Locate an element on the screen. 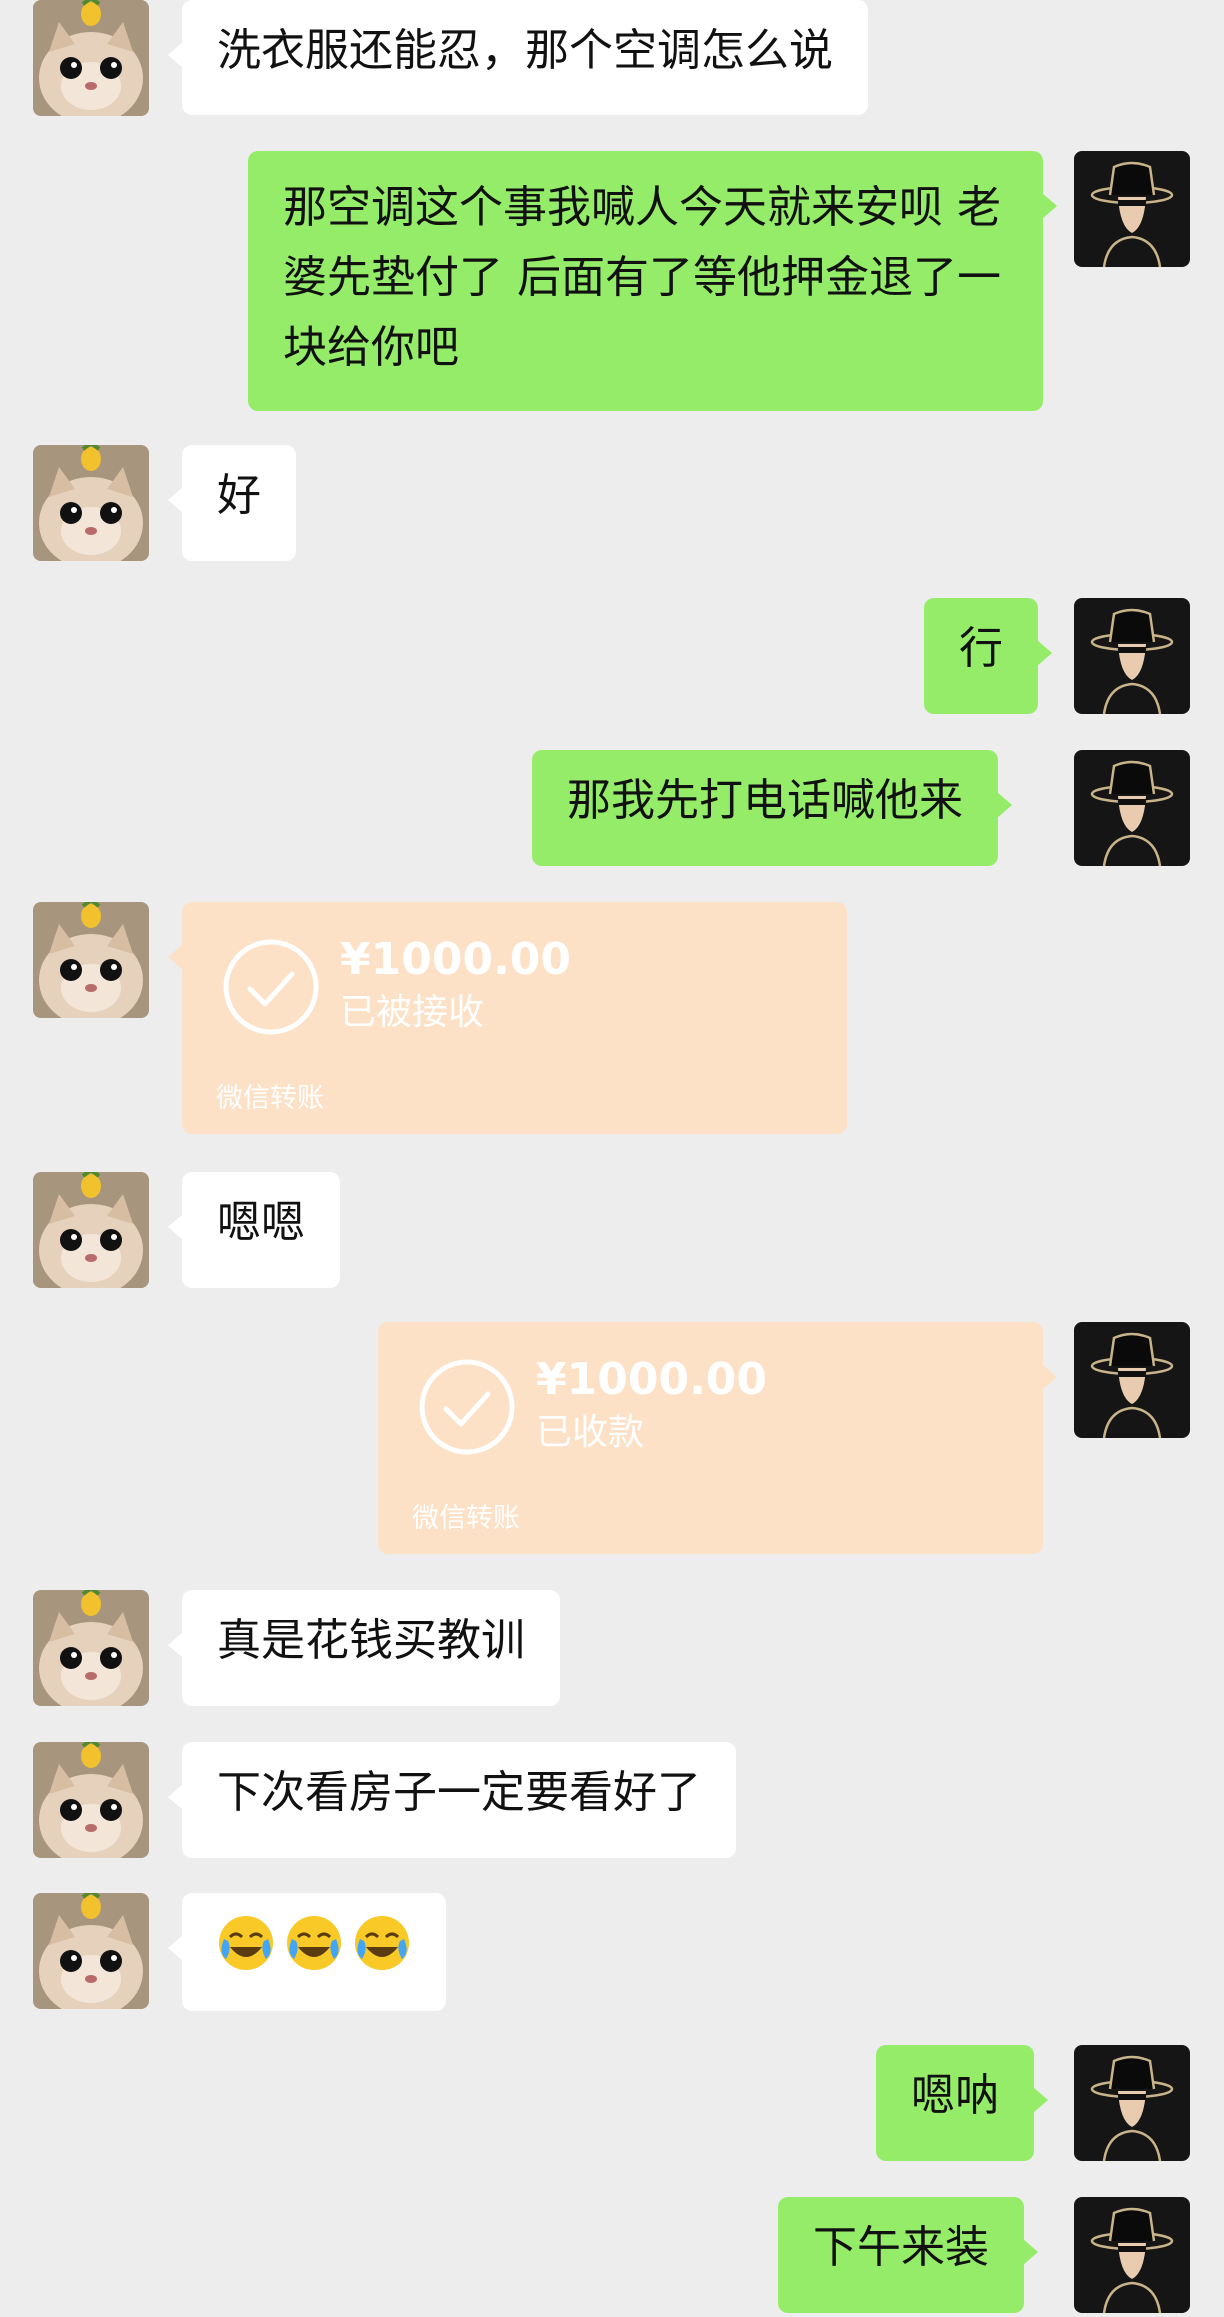  incoming-message-bubble: 真是花钱买教训 is located at coordinates (364, 1648).